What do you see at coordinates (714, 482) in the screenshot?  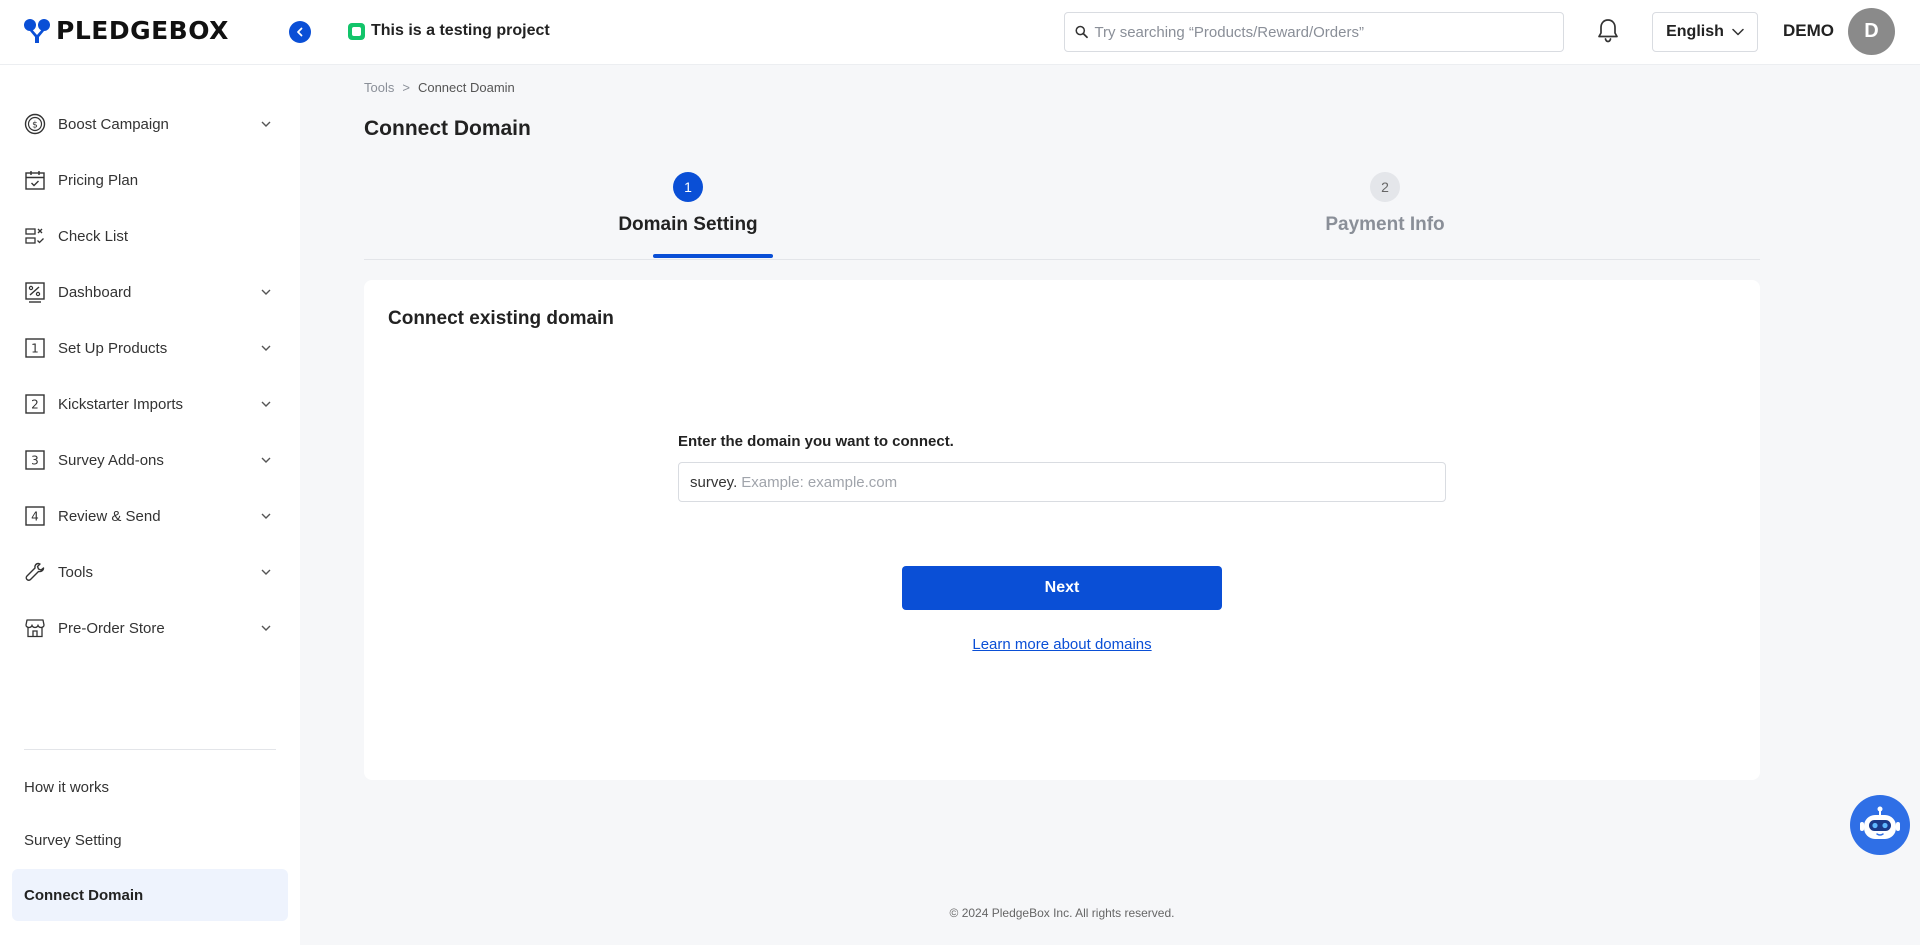 I see `domain-prefix: survey.` at bounding box center [714, 482].